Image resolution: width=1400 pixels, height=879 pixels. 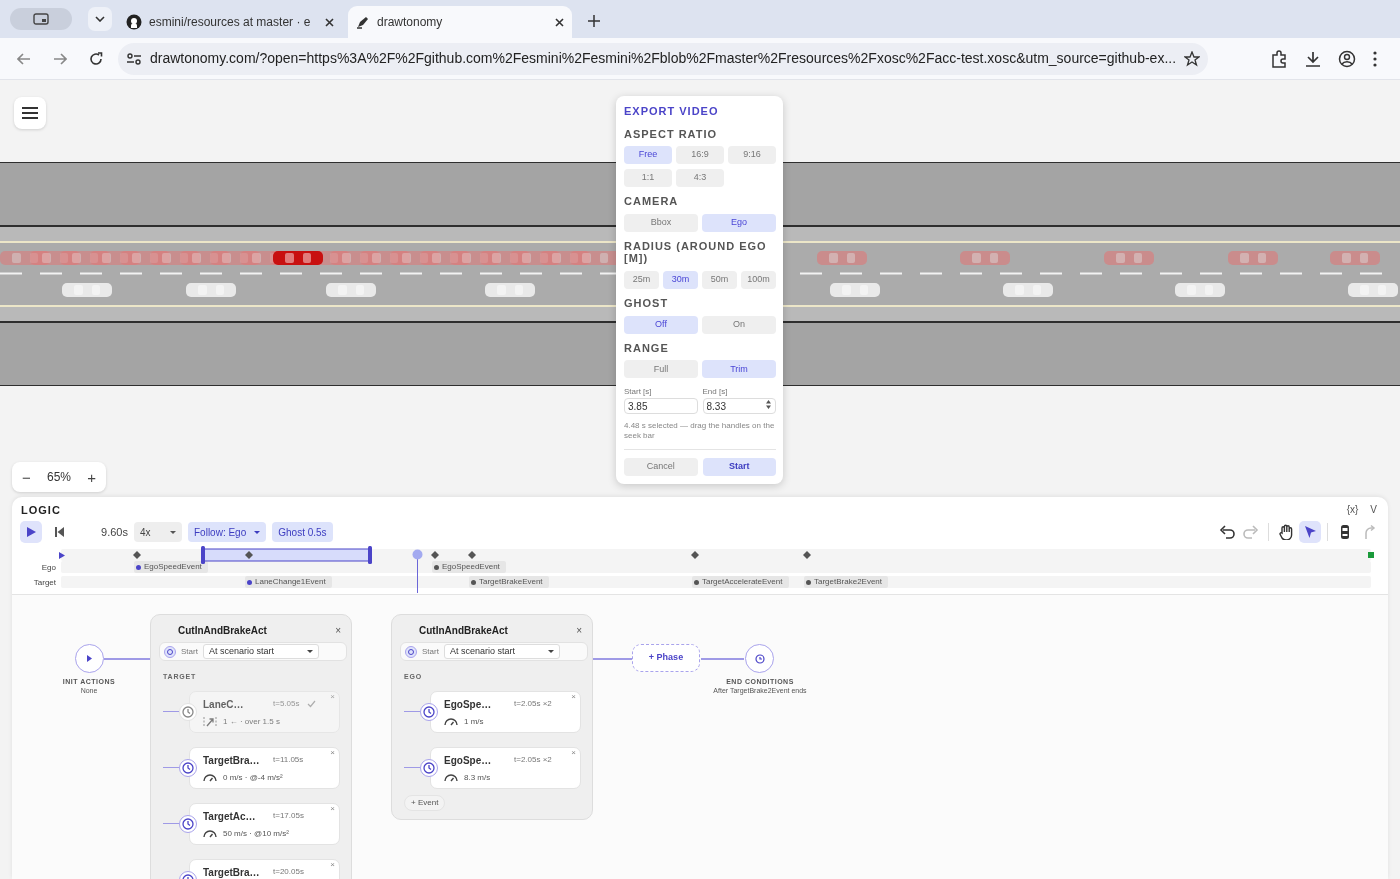 What do you see at coordinates (719, 280) in the screenshot?
I see `option-button: 50m` at bounding box center [719, 280].